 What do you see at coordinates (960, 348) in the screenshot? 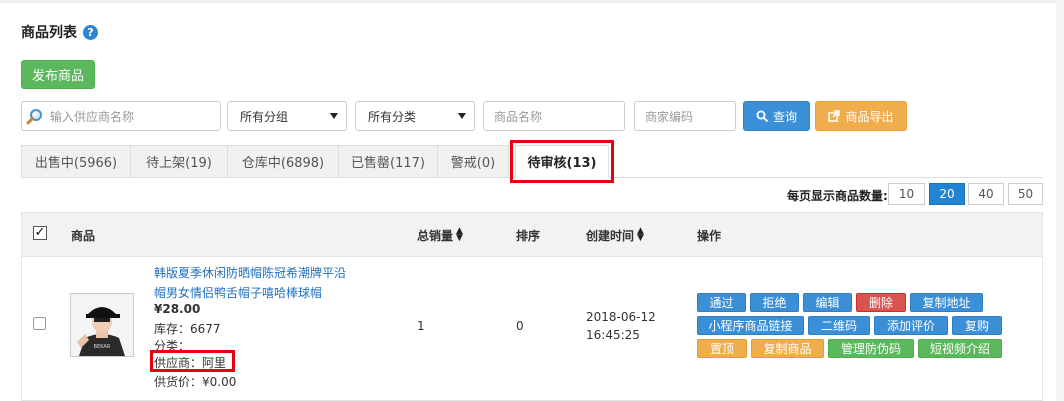
I see `short-video-button: 短视频介绍` at bounding box center [960, 348].